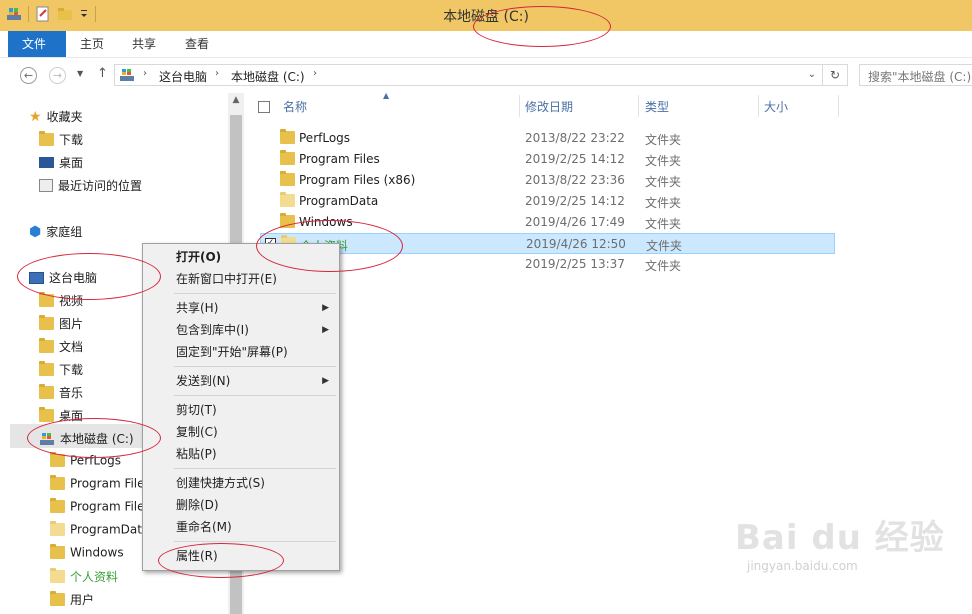 This screenshot has height=614, width=972. Describe the element at coordinates (87, 552) in the screenshot. I see `nav-drive-windows: Windows` at that location.